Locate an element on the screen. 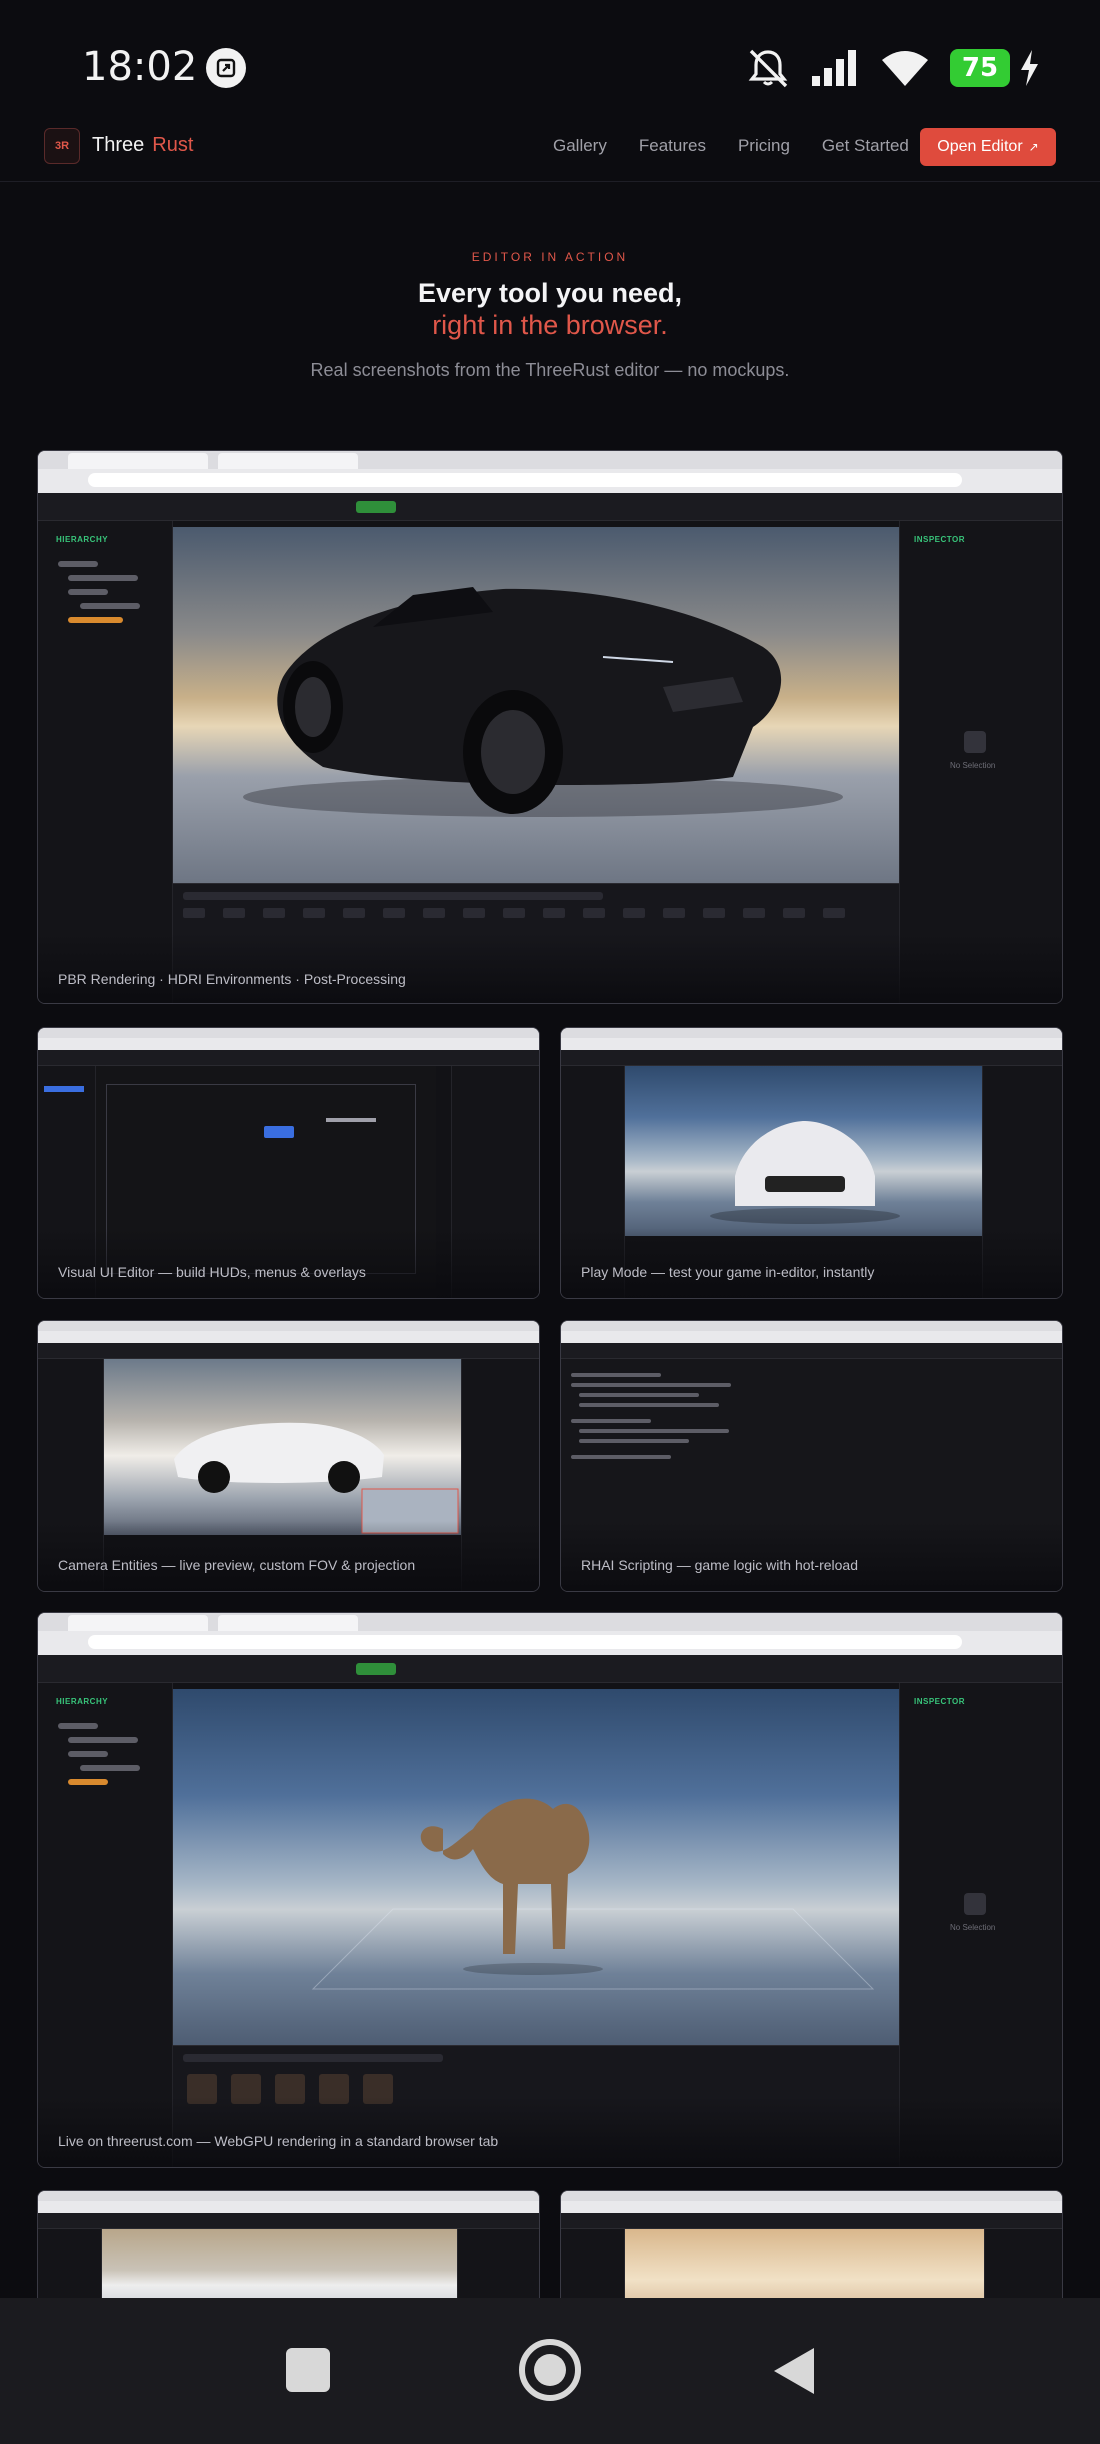  open-editor-label: Open Editor is located at coordinates (980, 146).